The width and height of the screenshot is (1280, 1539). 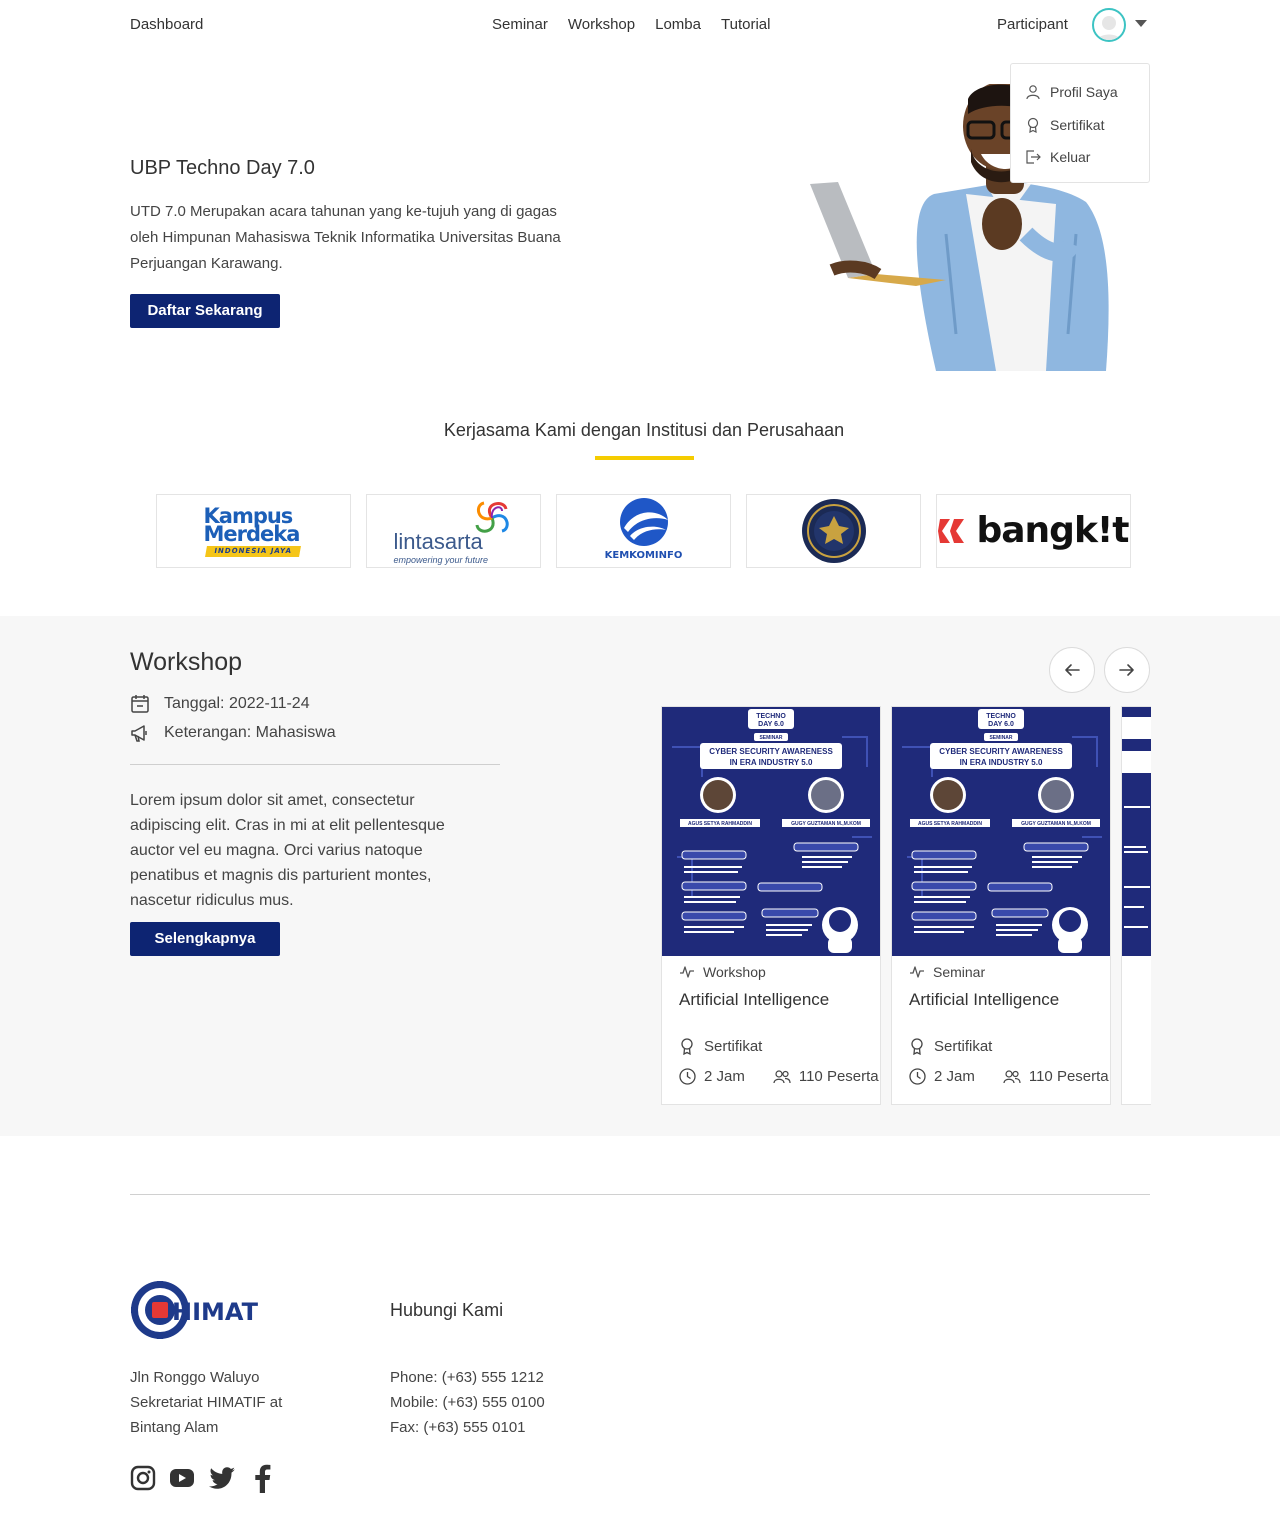 I want to click on card-certificate-label: Sertifikat, so click(x=963, y=1046).